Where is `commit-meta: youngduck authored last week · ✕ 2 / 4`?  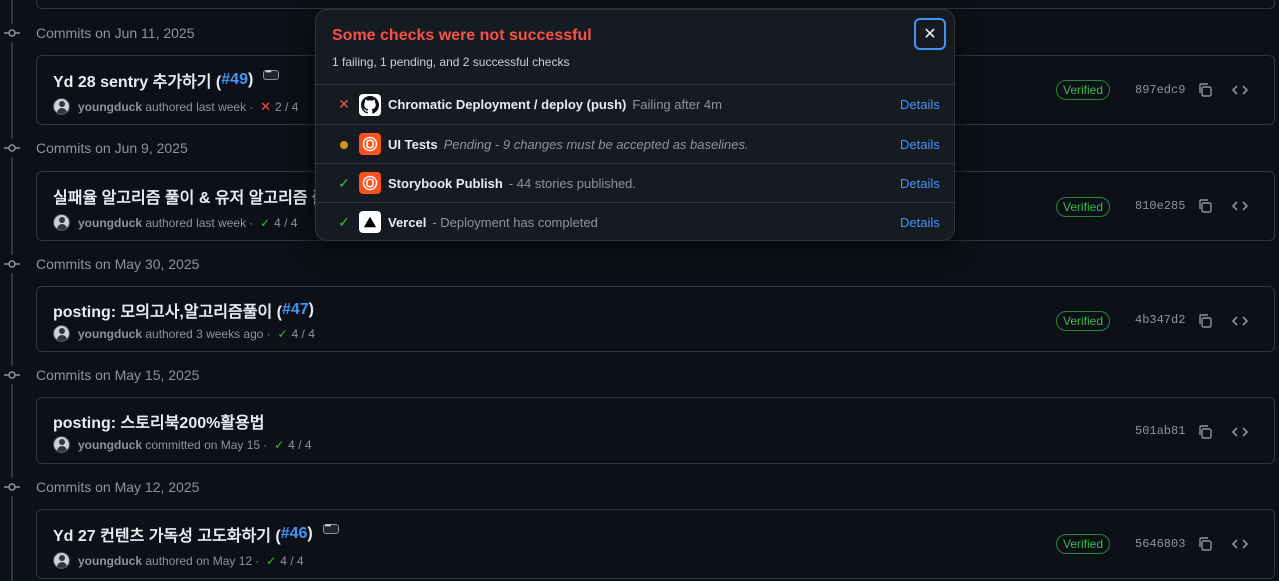 commit-meta: youngduck authored last week · ✕ 2 / 4 is located at coordinates (175, 106).